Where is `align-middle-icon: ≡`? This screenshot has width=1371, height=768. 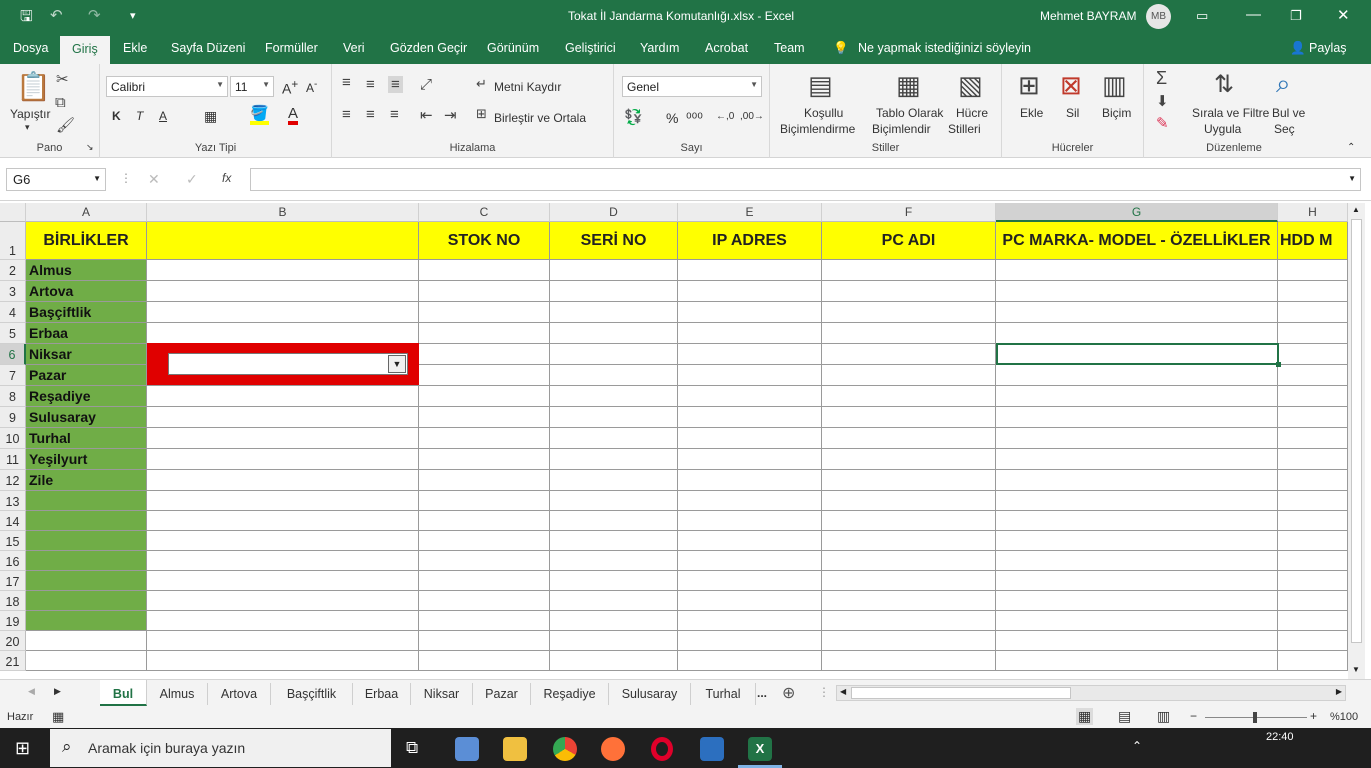 align-middle-icon: ≡ is located at coordinates (370, 84).